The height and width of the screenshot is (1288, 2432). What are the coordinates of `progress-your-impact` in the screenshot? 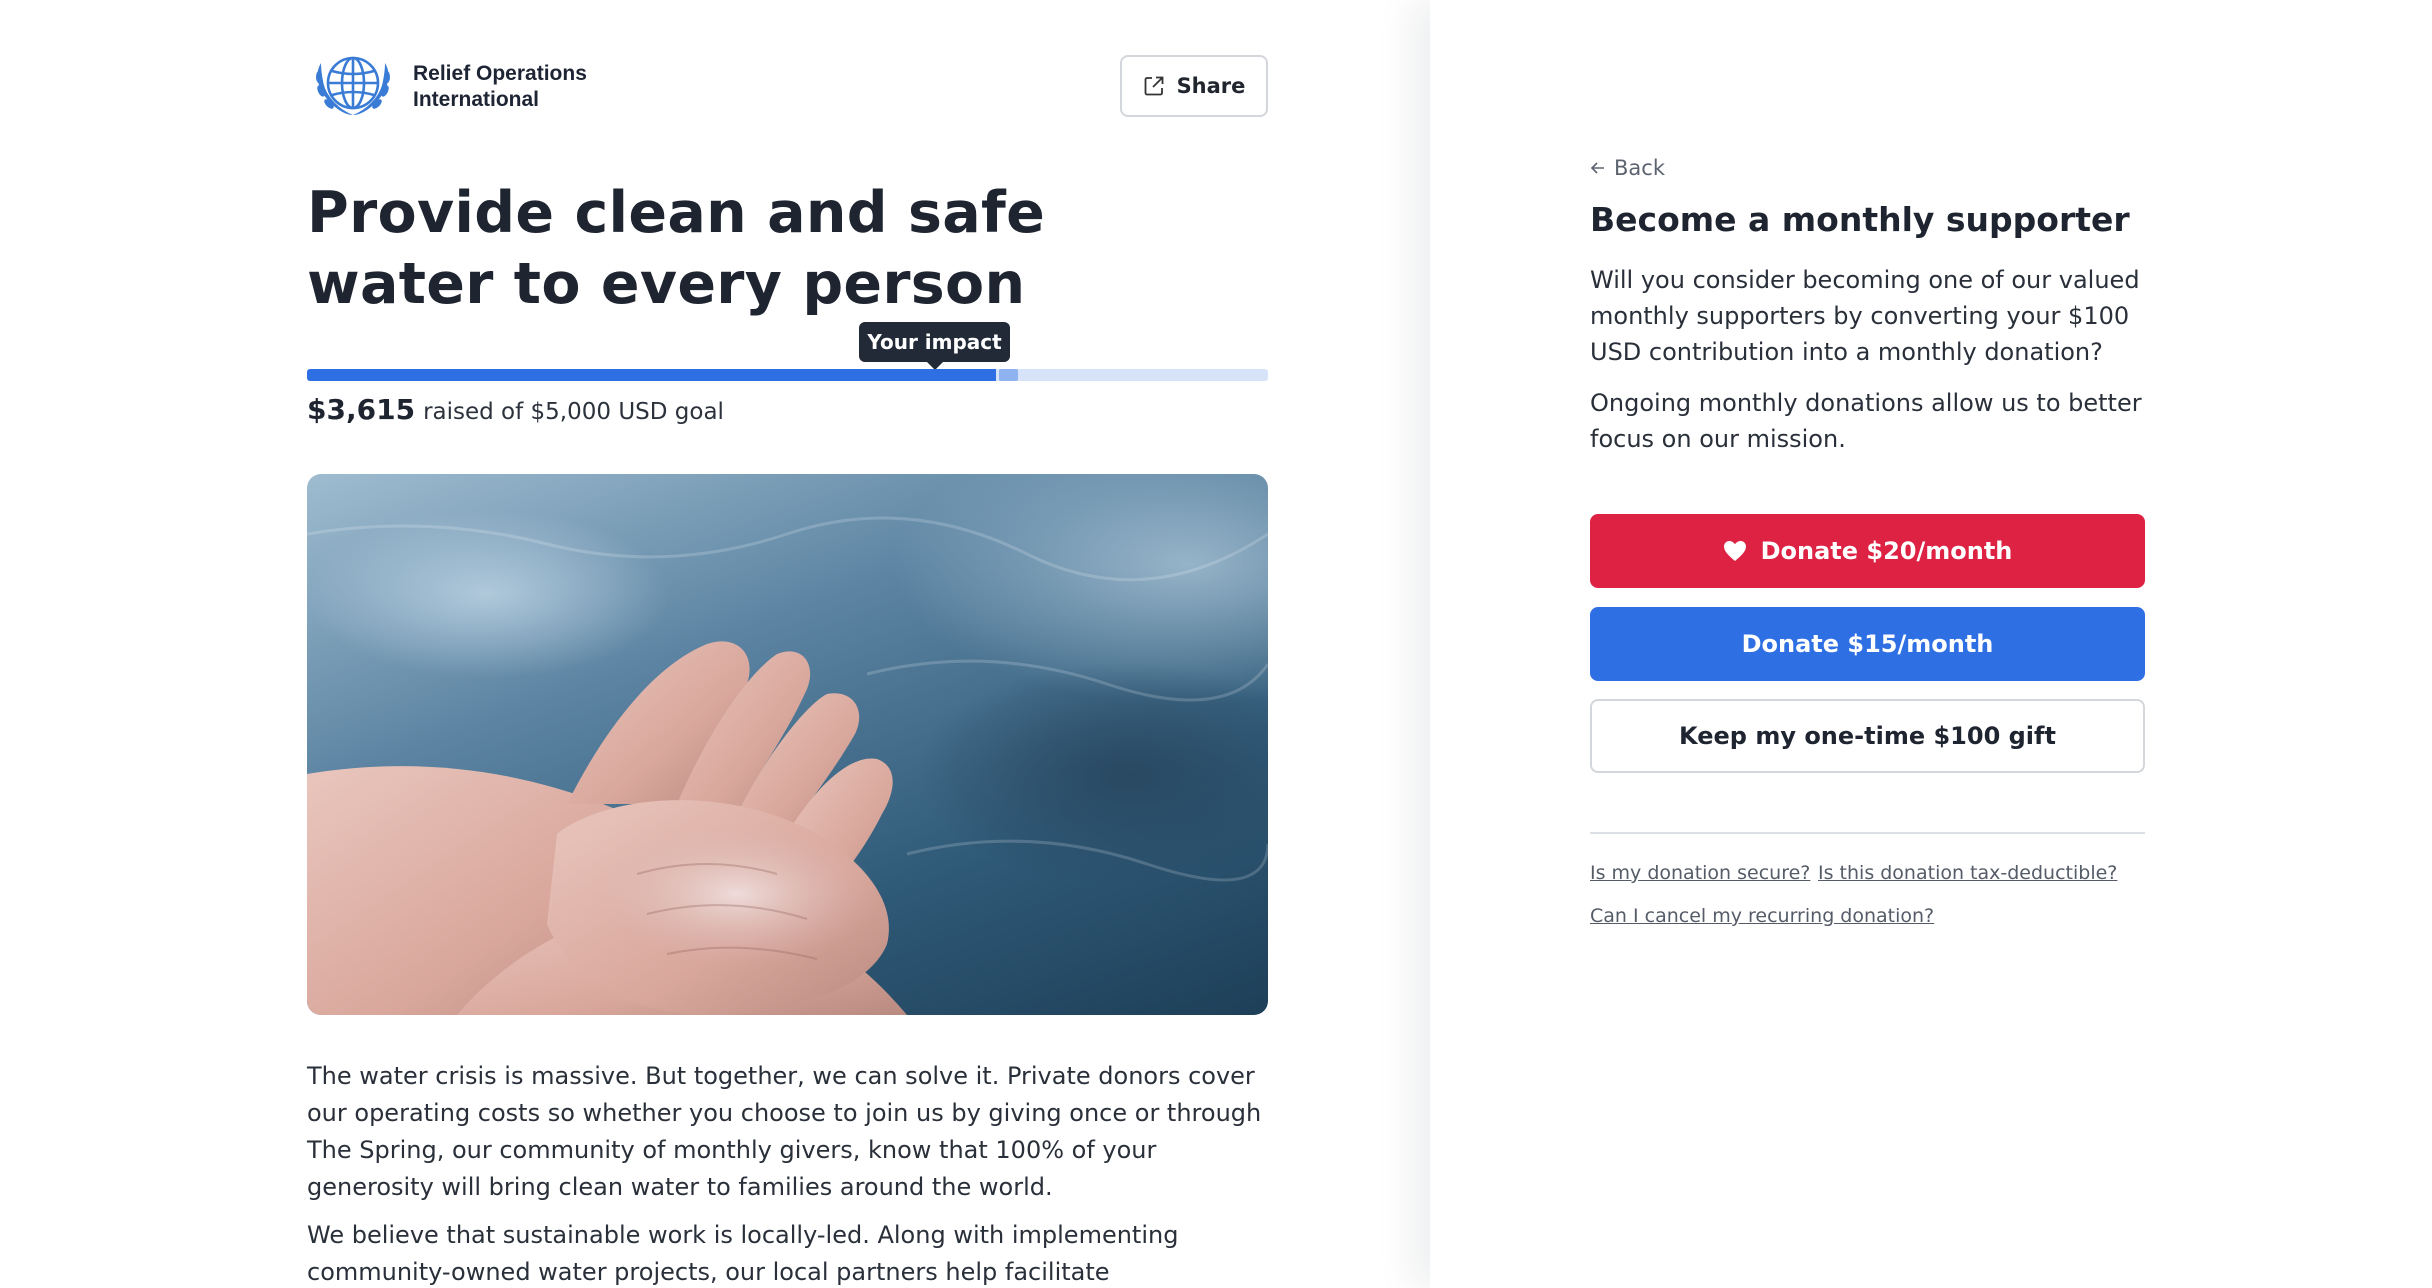 It's located at (1008, 375).